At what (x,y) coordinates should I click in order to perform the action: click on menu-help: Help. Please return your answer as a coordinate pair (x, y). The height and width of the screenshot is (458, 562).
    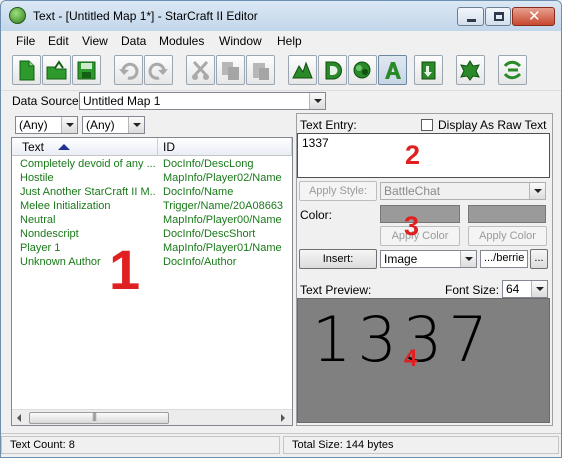
    Looking at the image, I should click on (289, 41).